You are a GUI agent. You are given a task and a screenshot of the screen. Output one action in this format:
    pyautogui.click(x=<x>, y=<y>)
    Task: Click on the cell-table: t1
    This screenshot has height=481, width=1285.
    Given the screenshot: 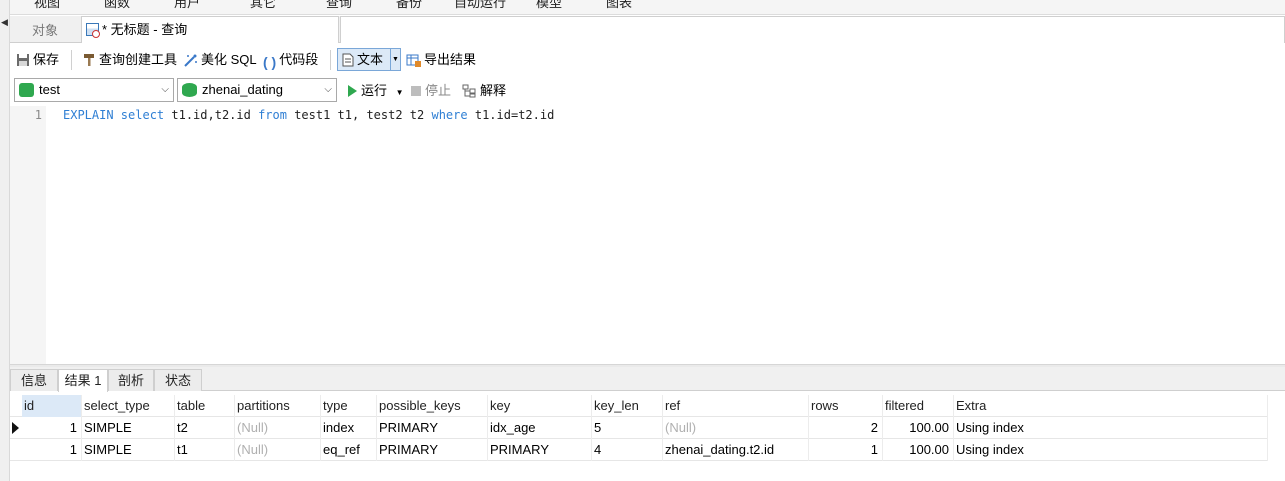 What is the action you would take?
    pyautogui.click(x=205, y=450)
    